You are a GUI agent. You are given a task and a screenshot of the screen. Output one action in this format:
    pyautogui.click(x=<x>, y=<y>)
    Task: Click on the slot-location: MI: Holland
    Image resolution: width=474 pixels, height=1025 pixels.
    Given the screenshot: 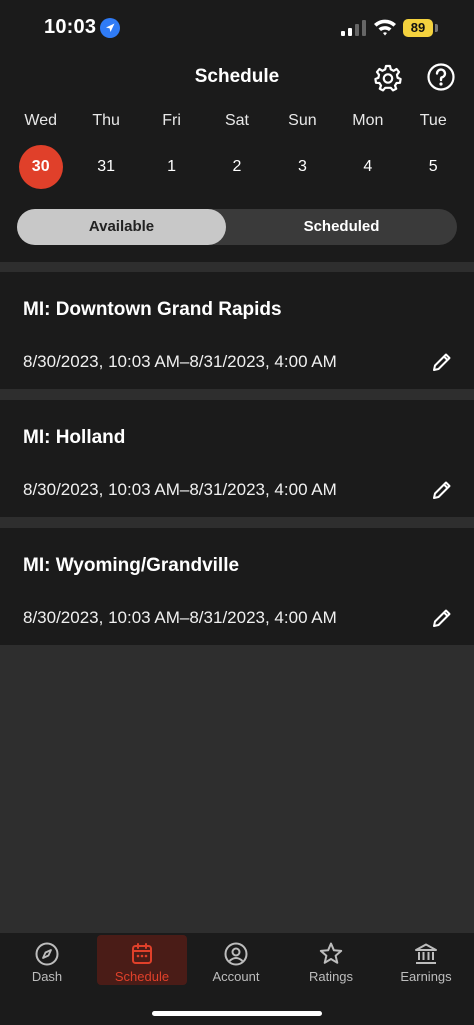 What is the action you would take?
    pyautogui.click(x=74, y=437)
    